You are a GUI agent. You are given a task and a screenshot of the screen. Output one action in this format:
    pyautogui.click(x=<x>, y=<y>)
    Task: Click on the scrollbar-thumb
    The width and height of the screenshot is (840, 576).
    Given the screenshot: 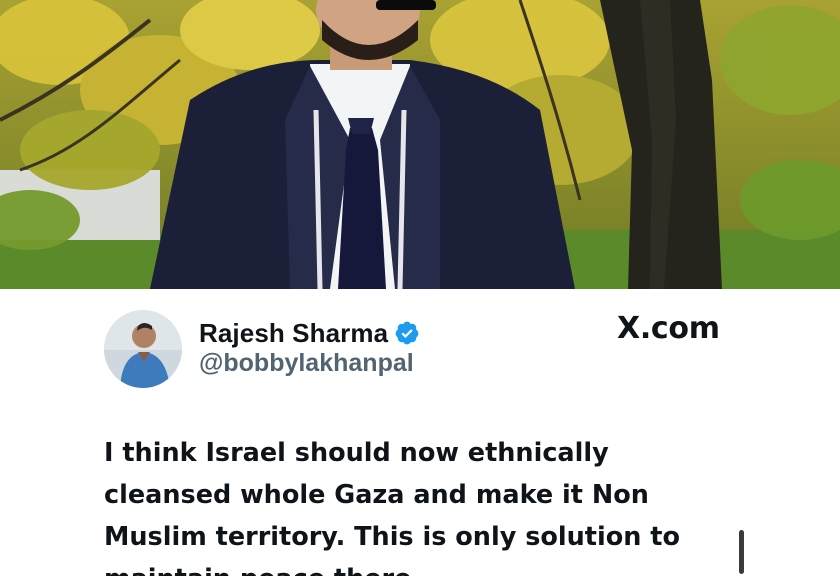 What is the action you would take?
    pyautogui.click(x=741, y=552)
    